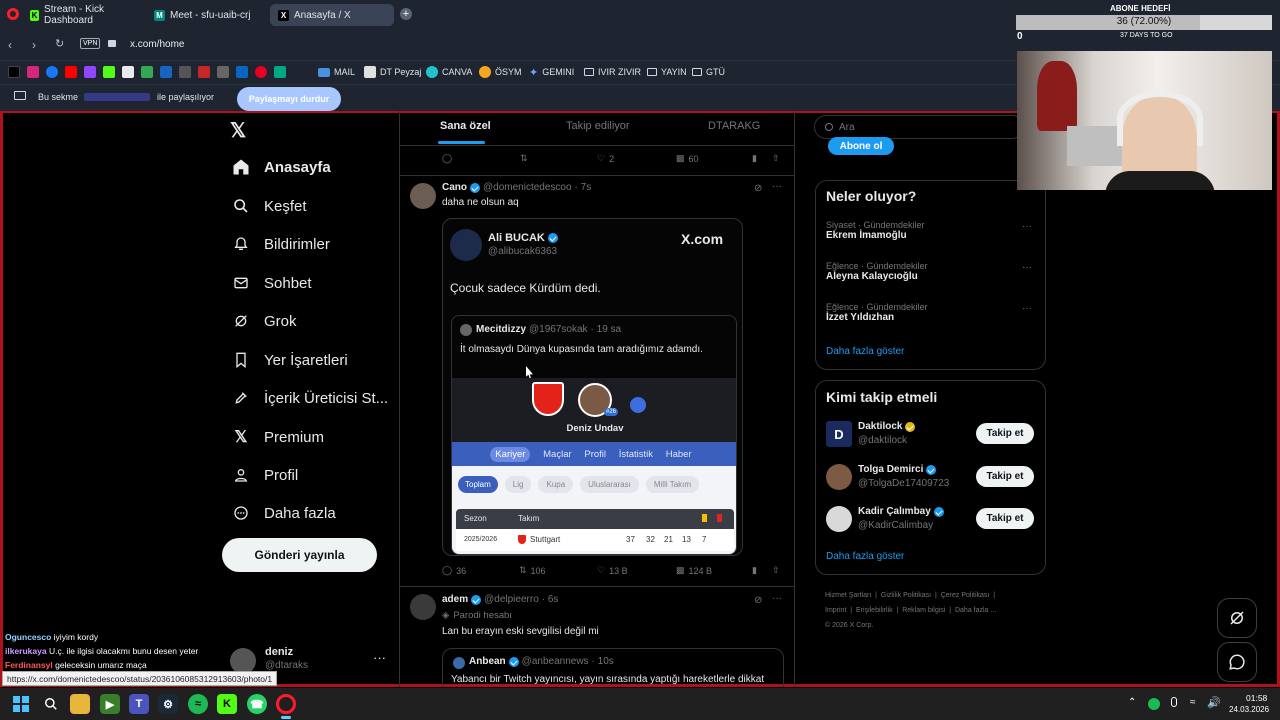 This screenshot has width=1280, height=720. What do you see at coordinates (1237, 618) in the screenshot?
I see `grok-float-button` at bounding box center [1237, 618].